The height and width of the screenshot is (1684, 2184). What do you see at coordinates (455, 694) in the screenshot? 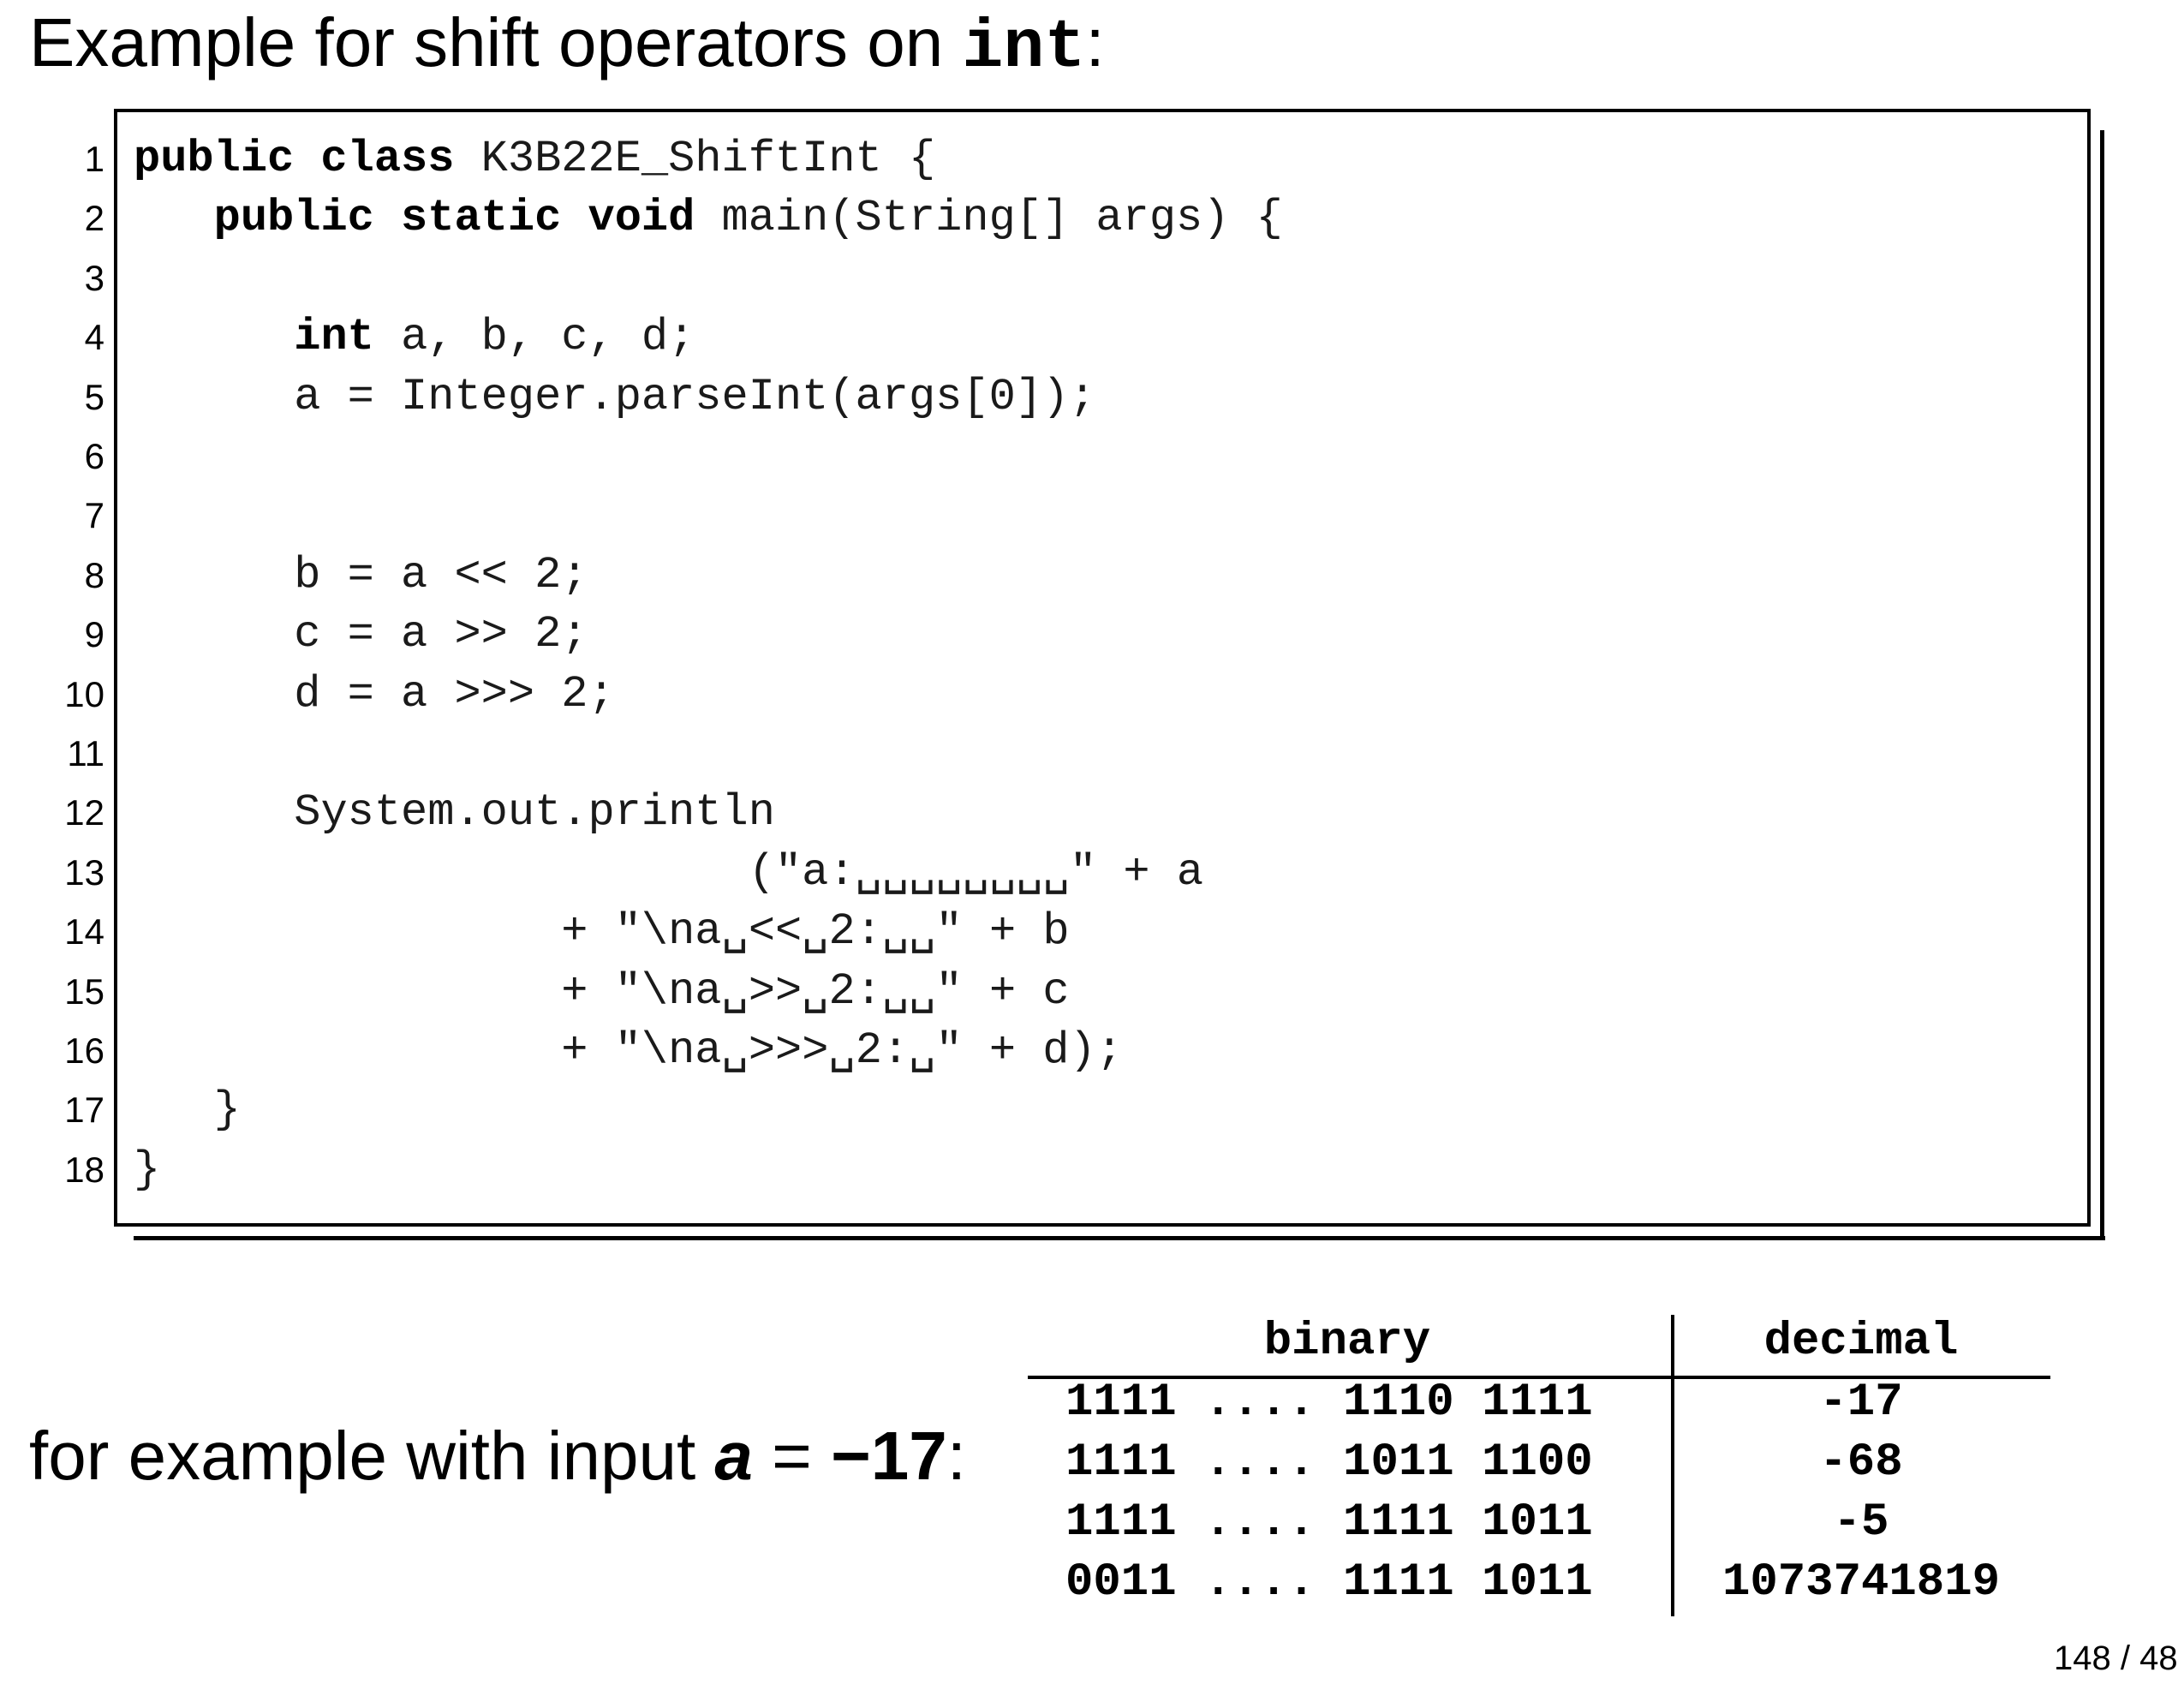
I see `code-text: d = a >>> 2;` at bounding box center [455, 694].